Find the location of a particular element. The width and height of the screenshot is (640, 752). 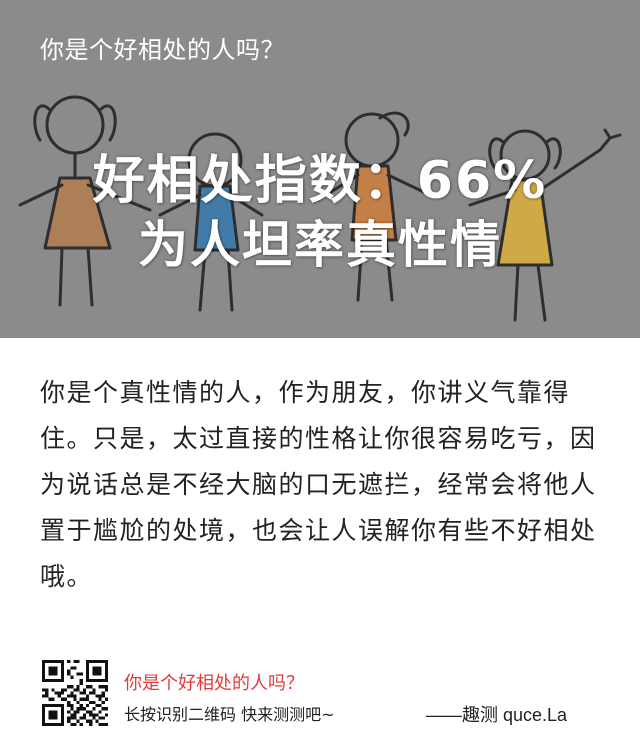

promo-title: 你是个好相处的人吗？ is located at coordinates (214, 683).